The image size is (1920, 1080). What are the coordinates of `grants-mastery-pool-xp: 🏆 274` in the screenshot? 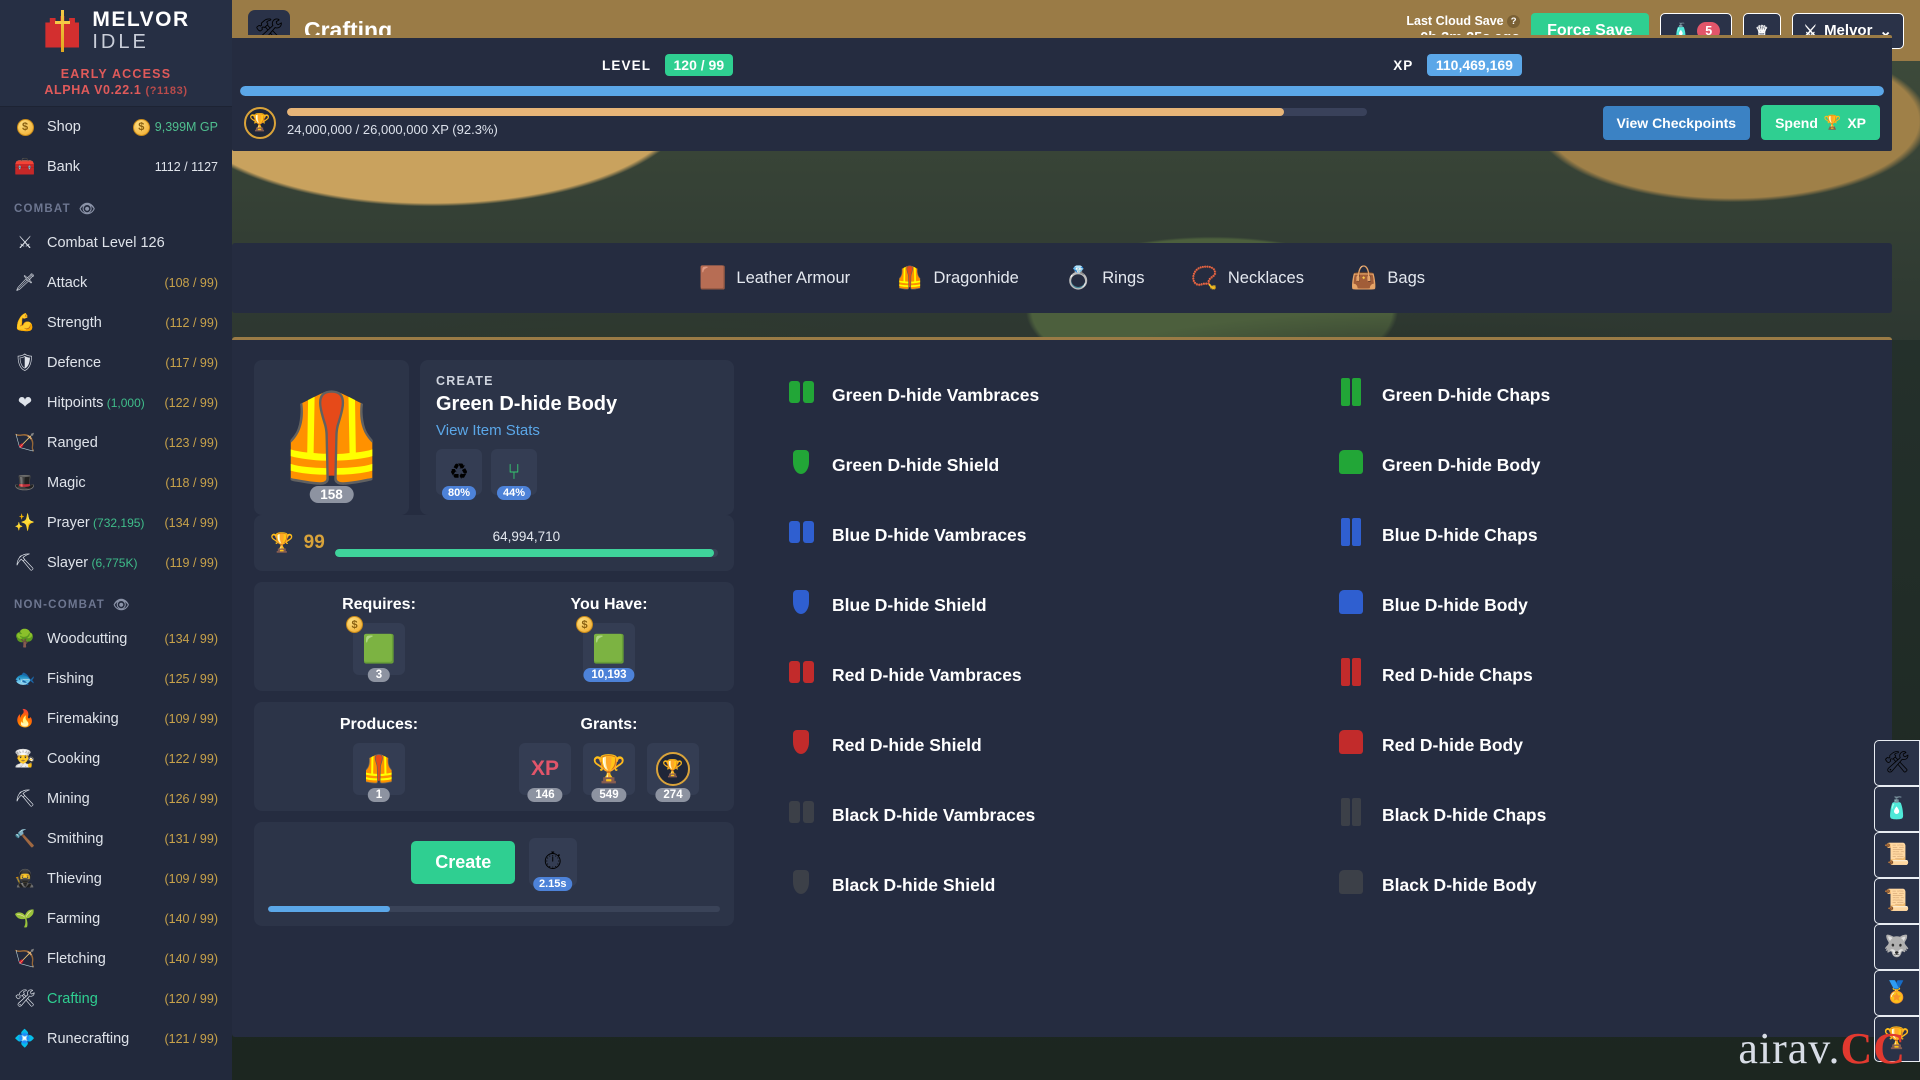 It's located at (673, 772).